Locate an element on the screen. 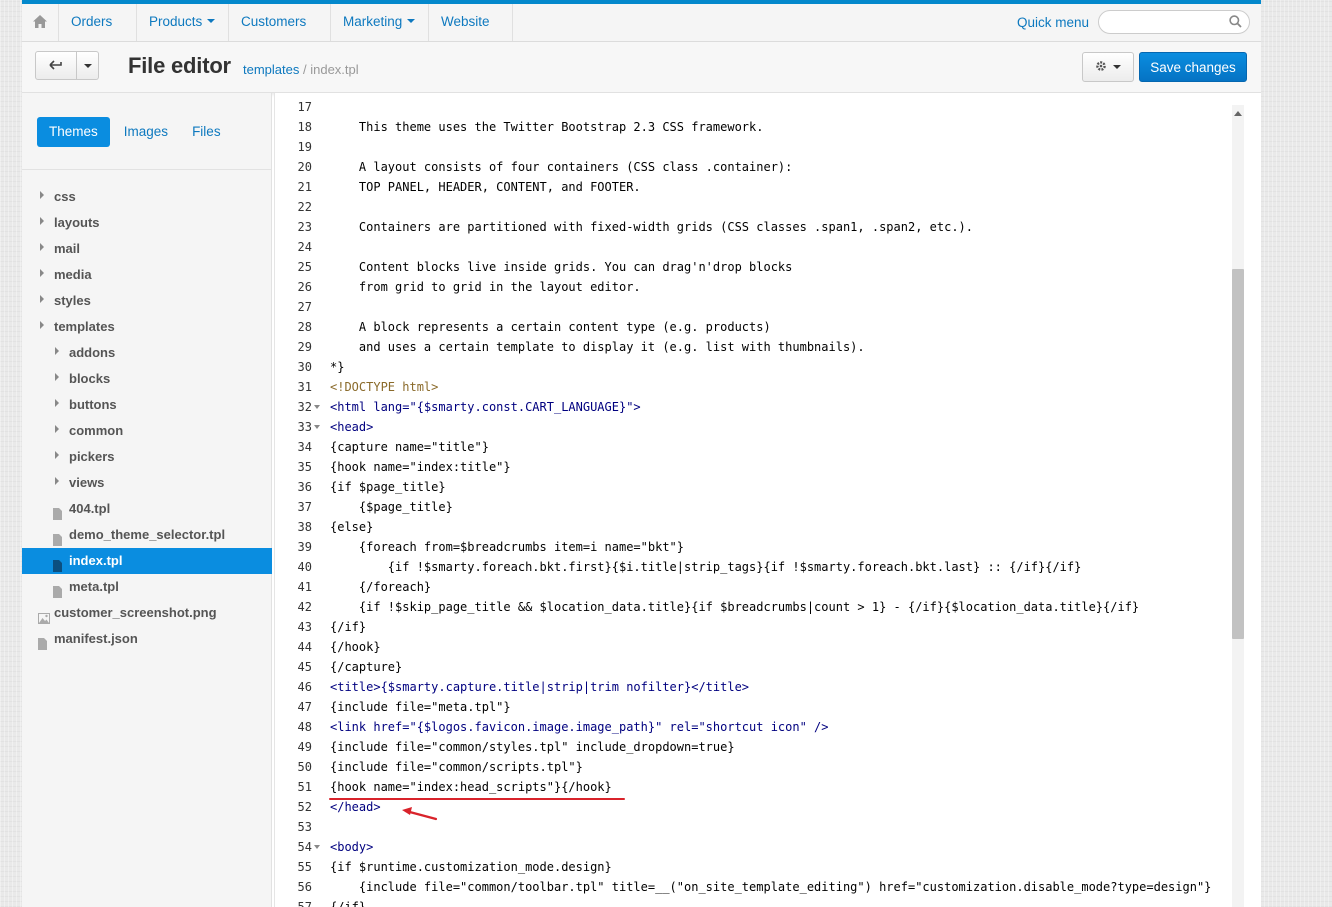  save-changes-button: Save changes is located at coordinates (1193, 67).